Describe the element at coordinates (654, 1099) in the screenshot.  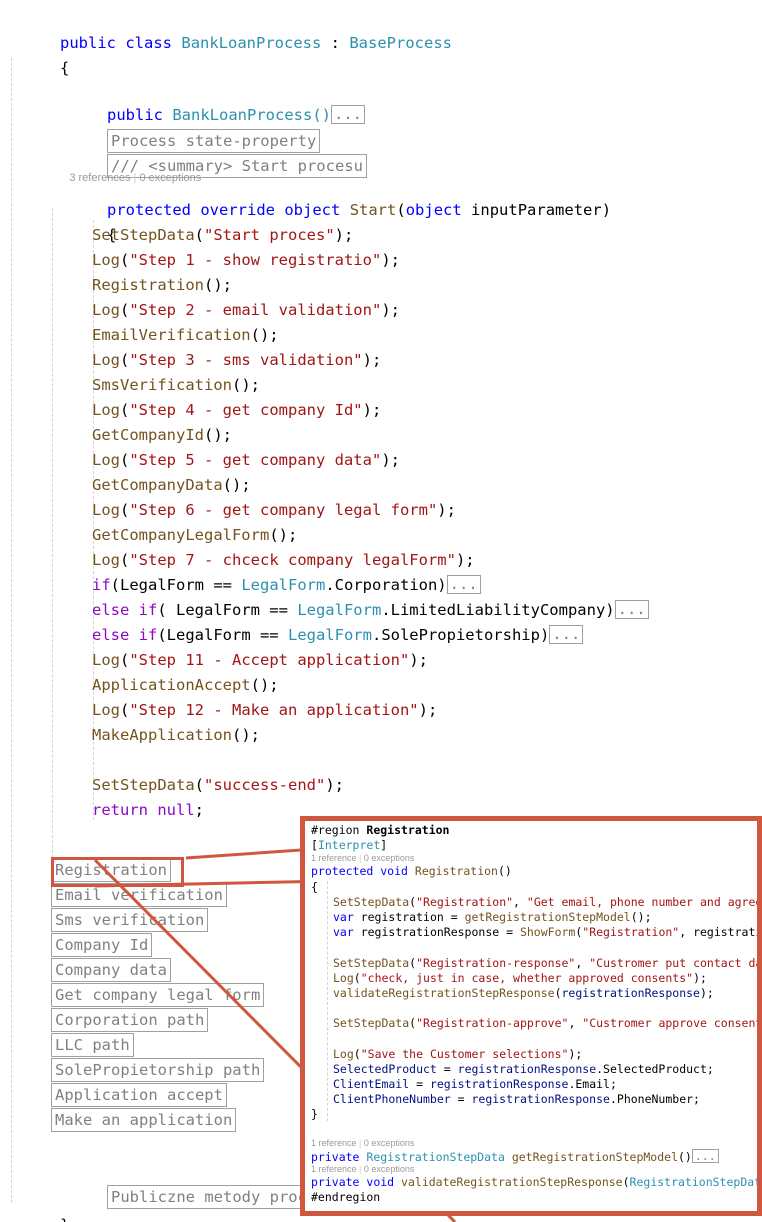
I see `code-token-pln: .PhoneNumber;` at that location.